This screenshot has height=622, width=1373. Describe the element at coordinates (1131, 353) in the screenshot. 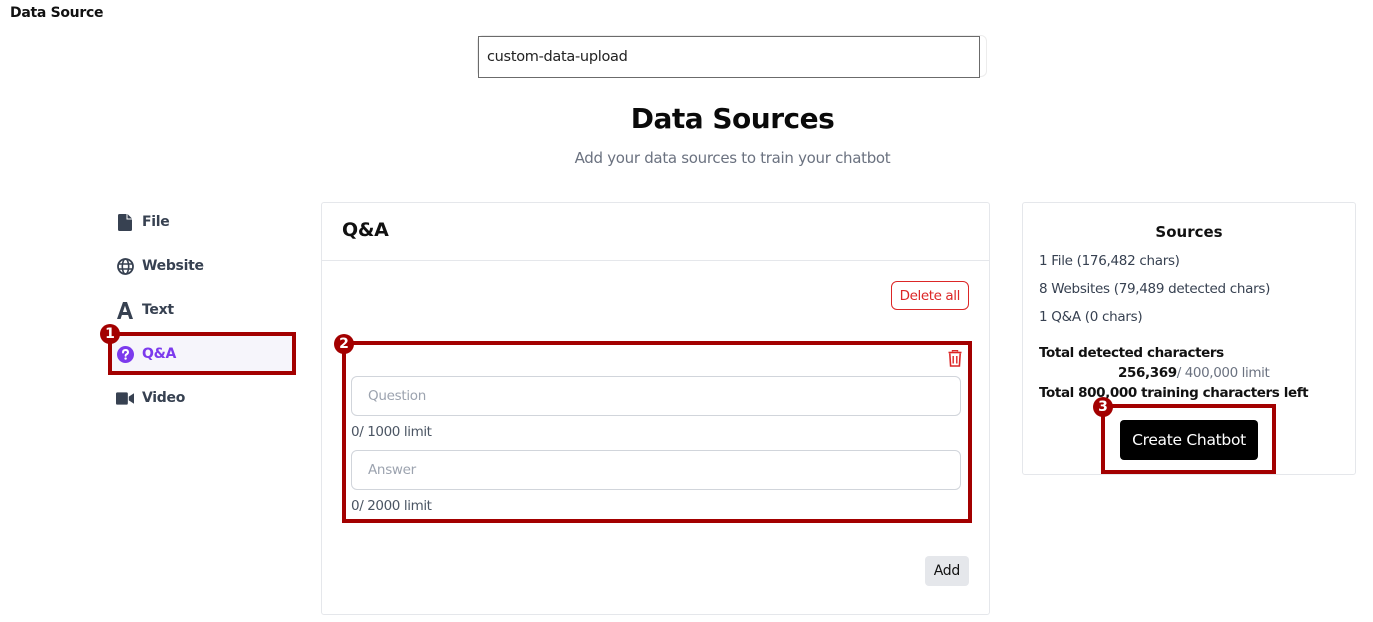

I see `total-detected-label: Total detected characters` at that location.